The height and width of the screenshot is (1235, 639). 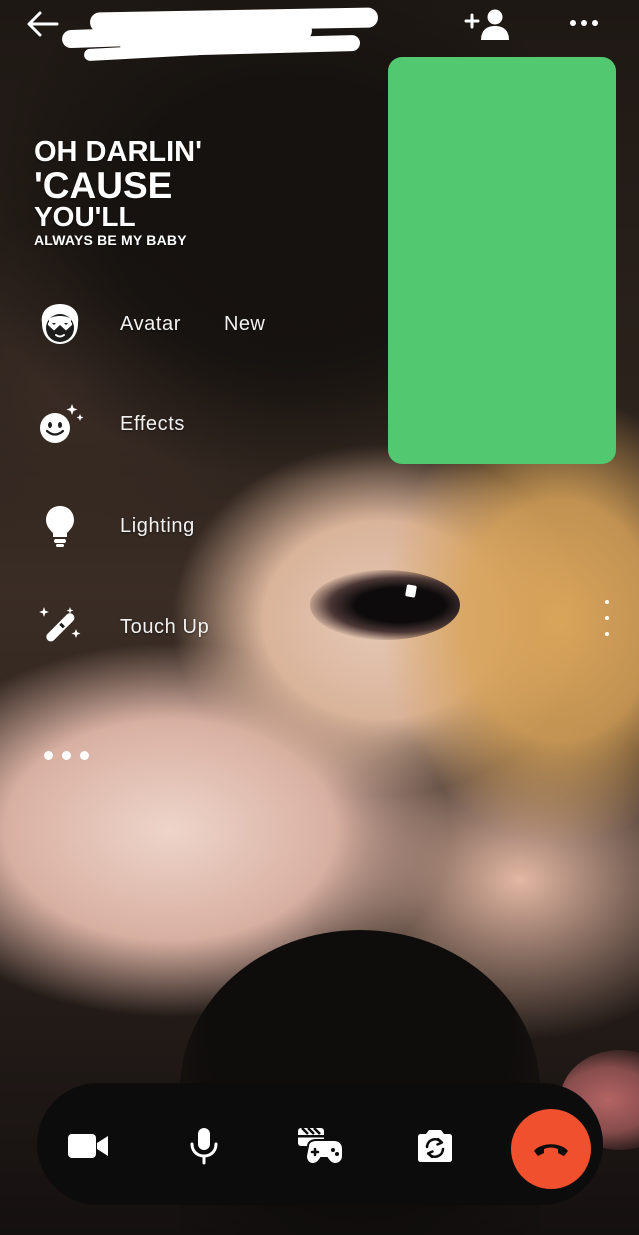 I want to click on video-toggle-button, so click(x=88, y=1146).